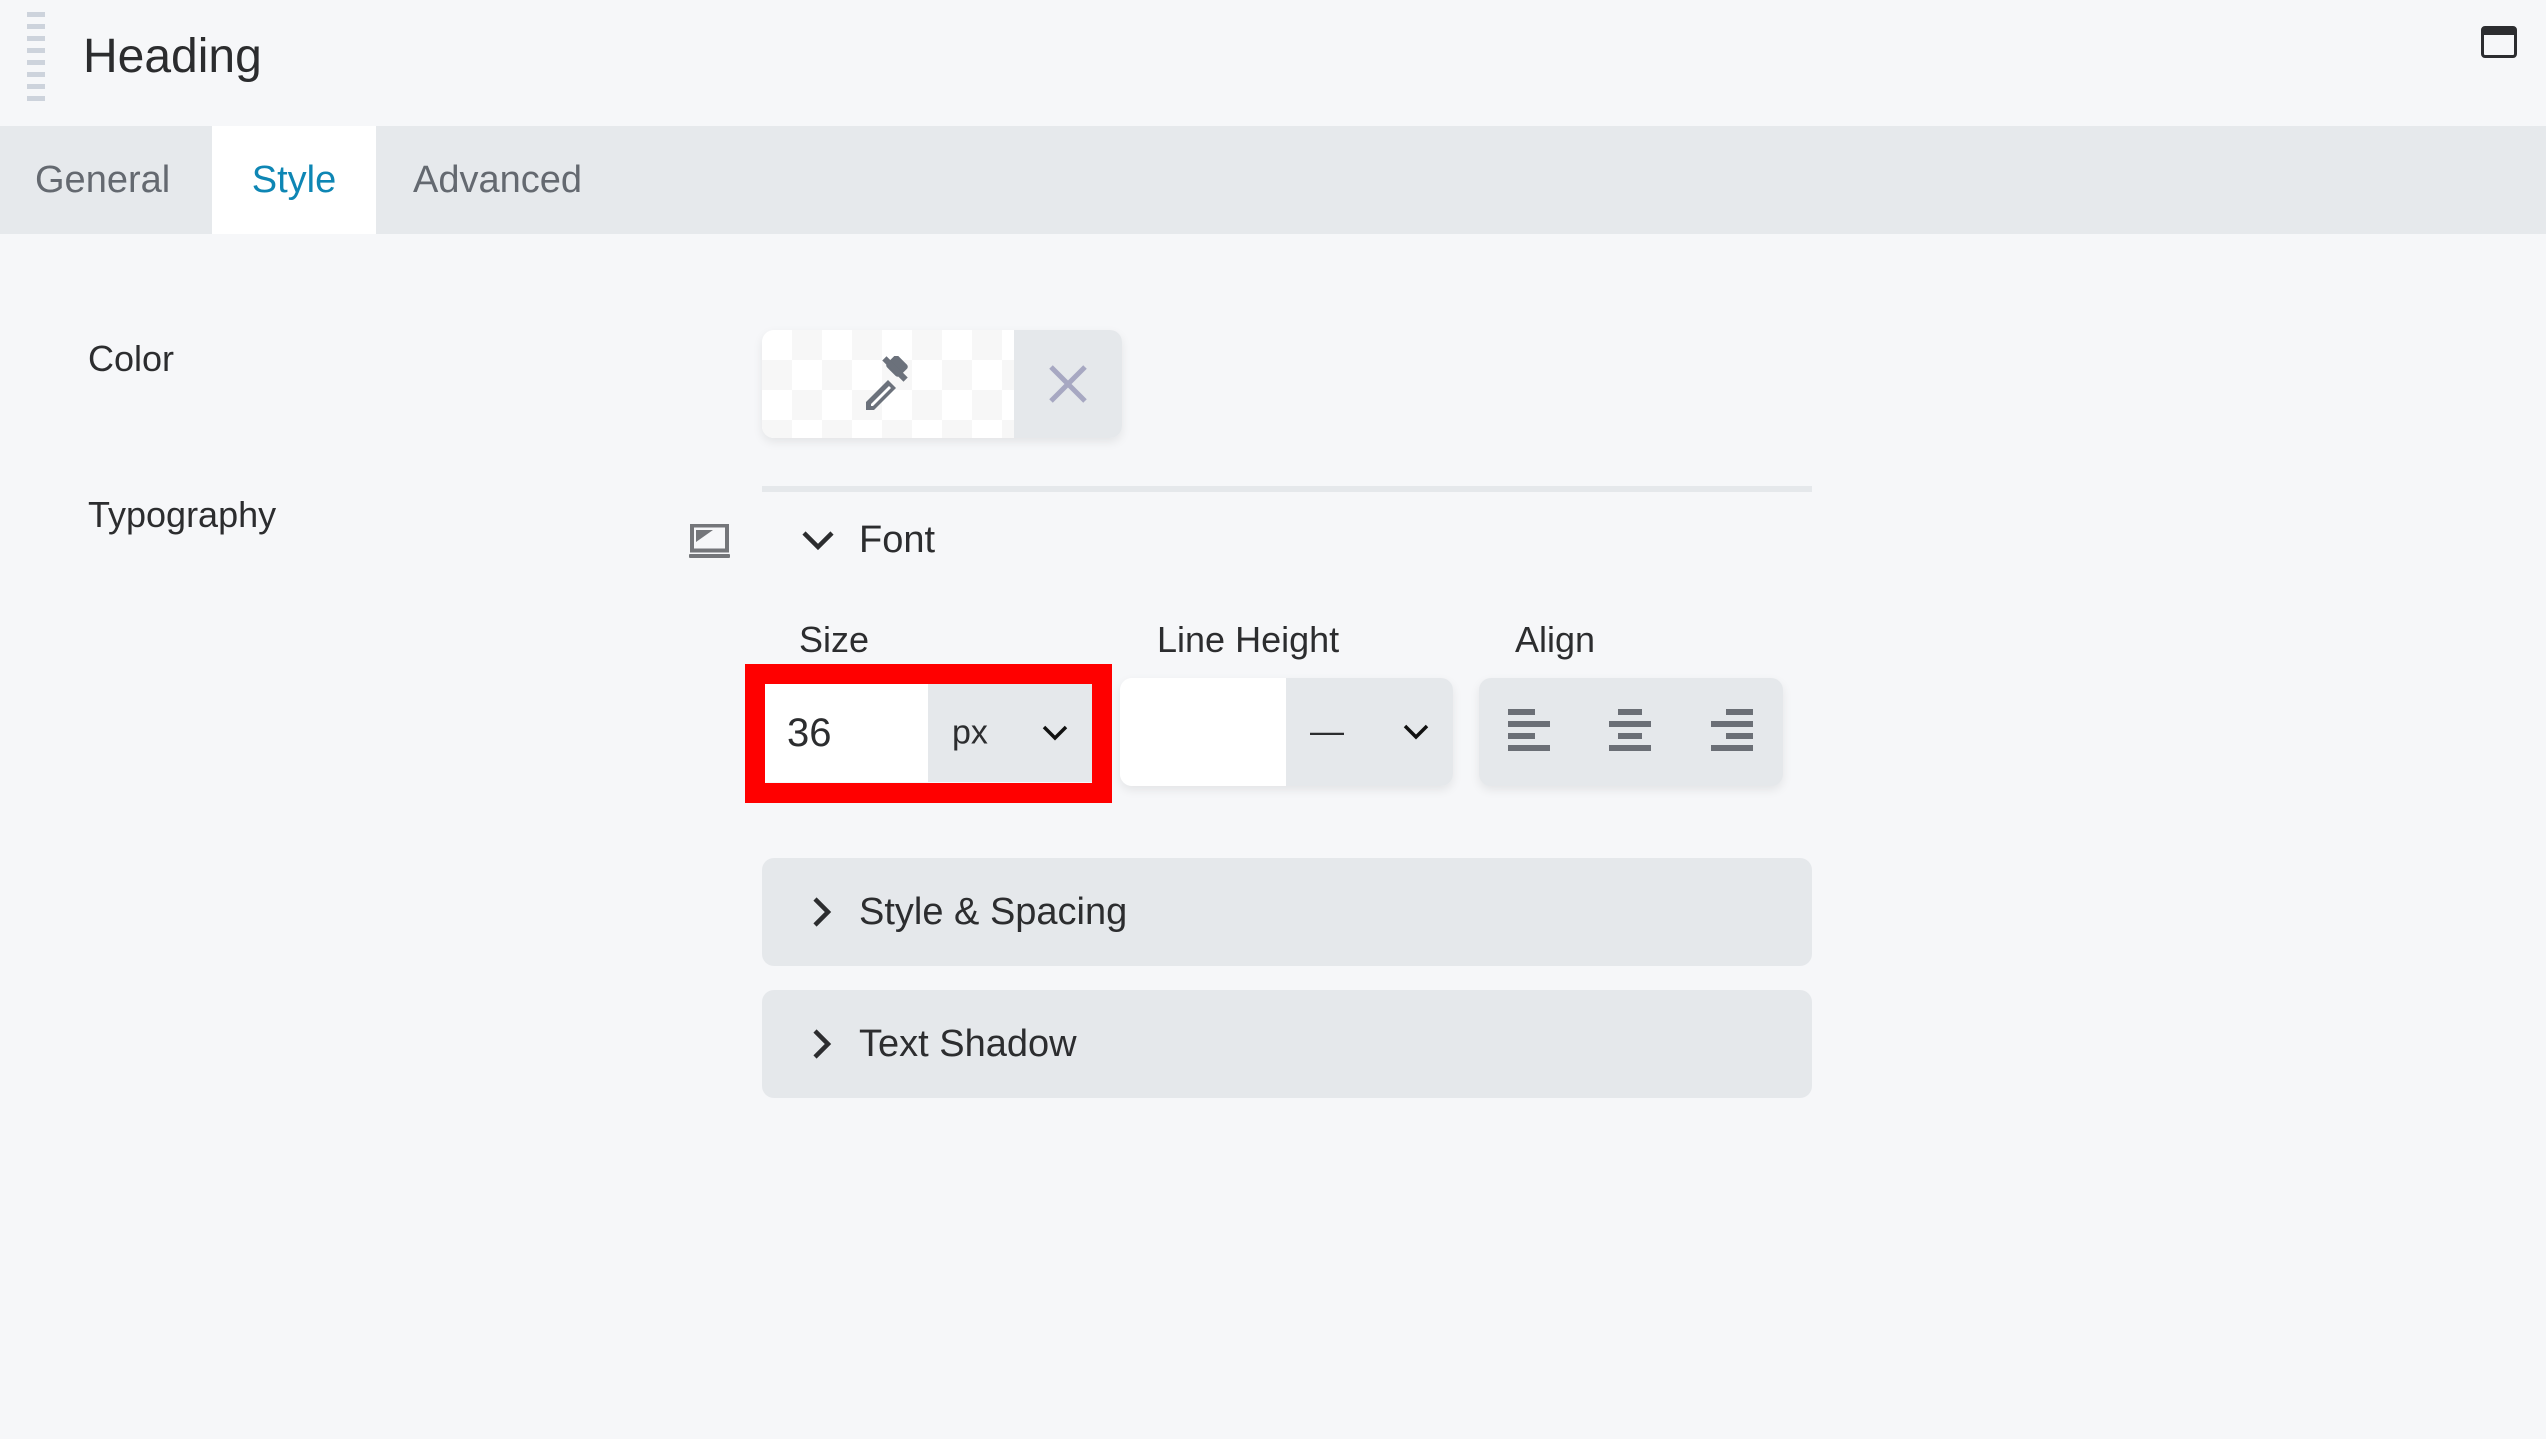 Image resolution: width=2546 pixels, height=1439 pixels. I want to click on font-size-unit-select: px, so click(1010, 733).